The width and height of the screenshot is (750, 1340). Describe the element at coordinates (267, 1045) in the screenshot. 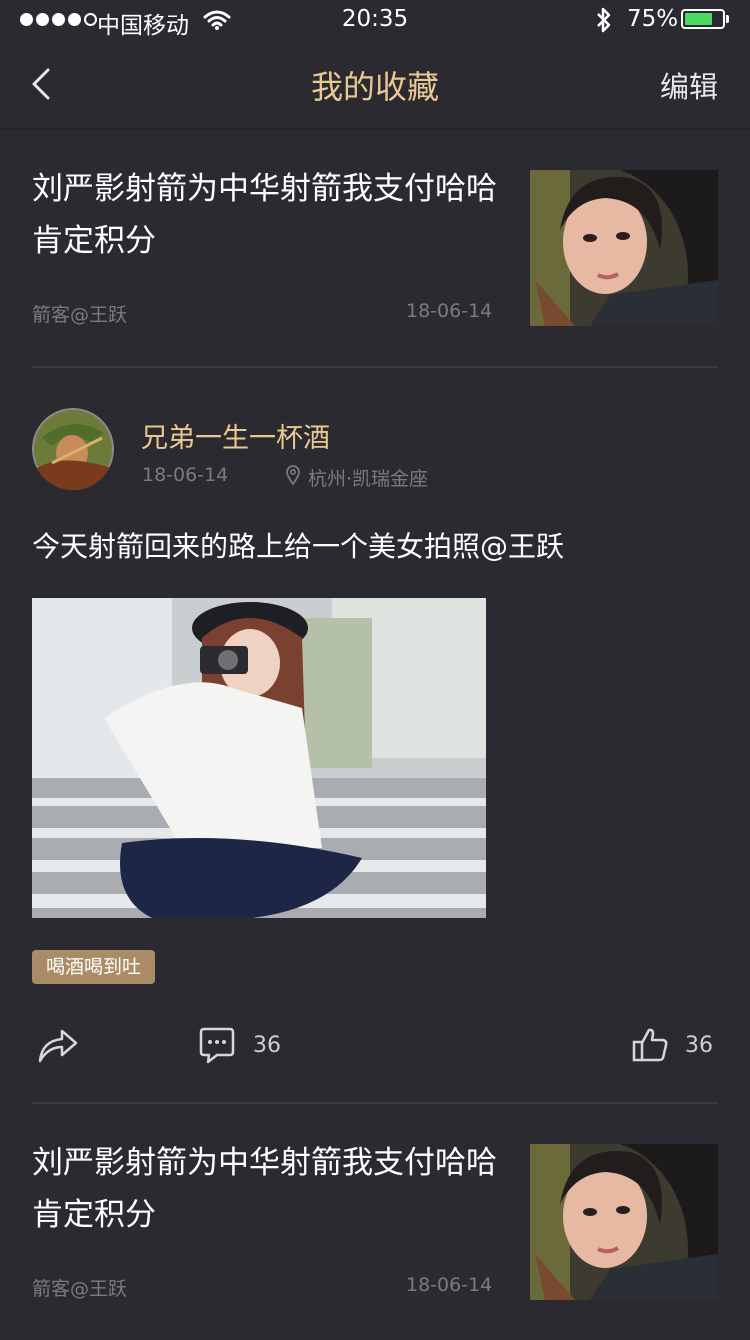

I see `comment-count: 36` at that location.